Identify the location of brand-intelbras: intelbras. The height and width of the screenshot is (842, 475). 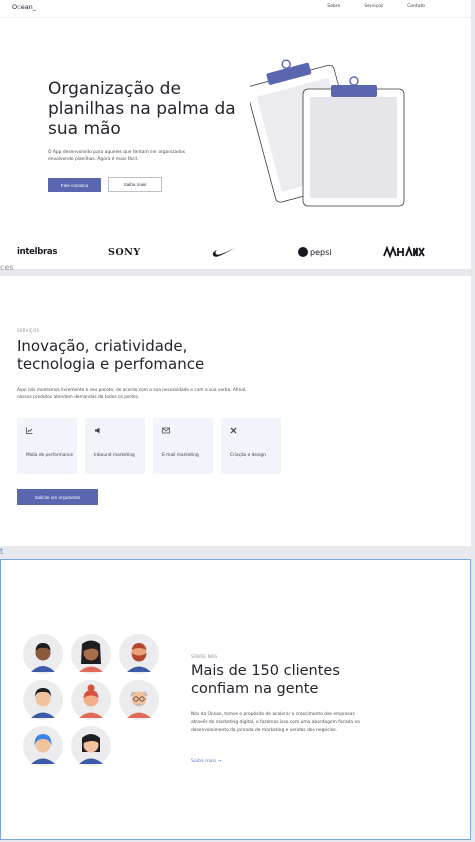
(37, 252).